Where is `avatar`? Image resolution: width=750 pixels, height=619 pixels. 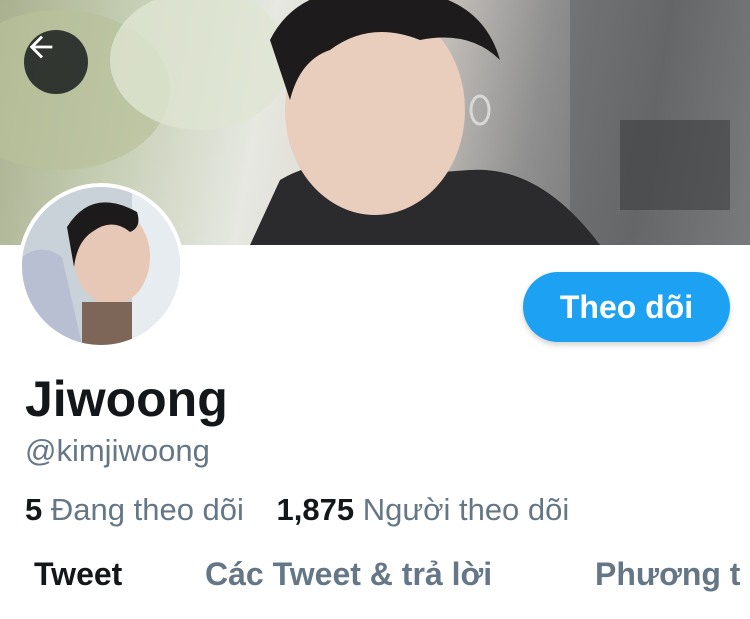 avatar is located at coordinates (101, 266).